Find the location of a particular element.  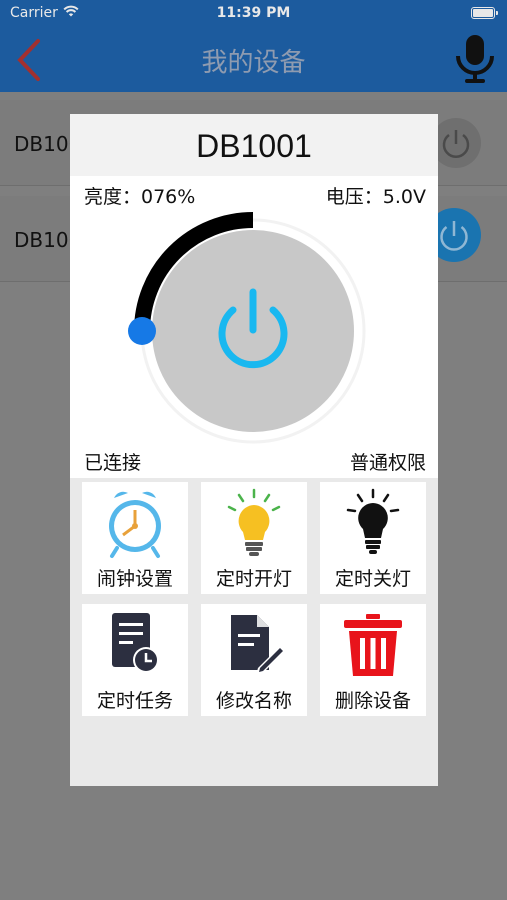

alarm-settings-button: 闹钟设置 is located at coordinates (135, 538).